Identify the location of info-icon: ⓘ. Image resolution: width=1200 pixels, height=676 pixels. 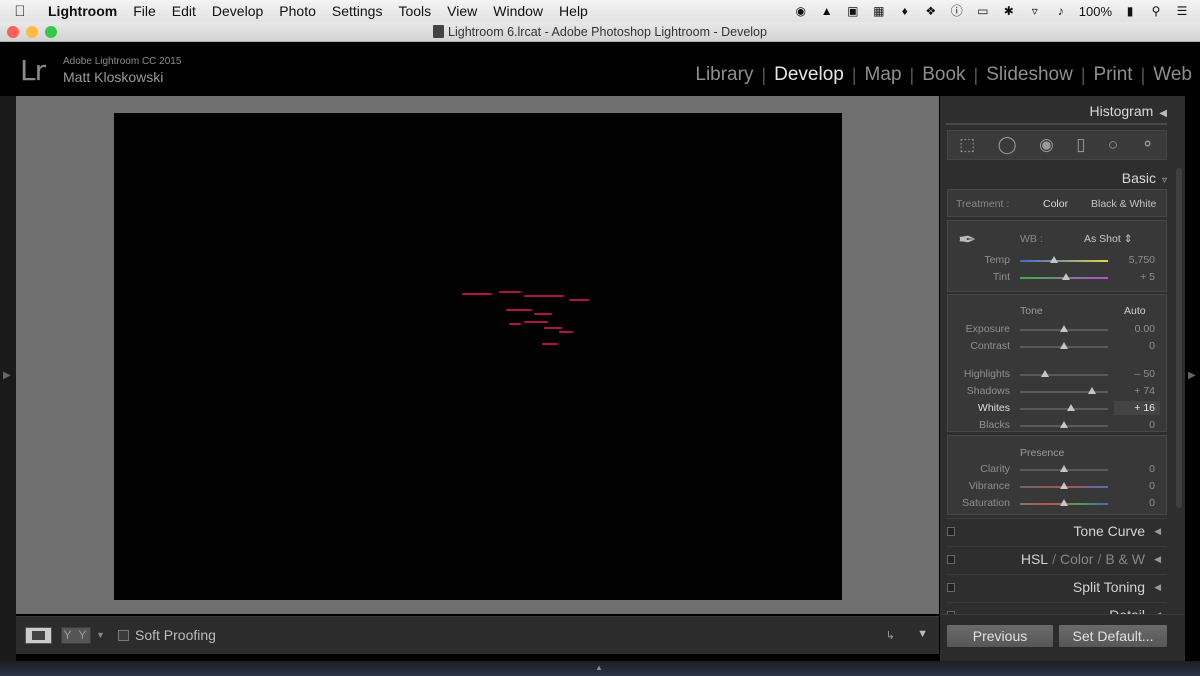
(957, 11).